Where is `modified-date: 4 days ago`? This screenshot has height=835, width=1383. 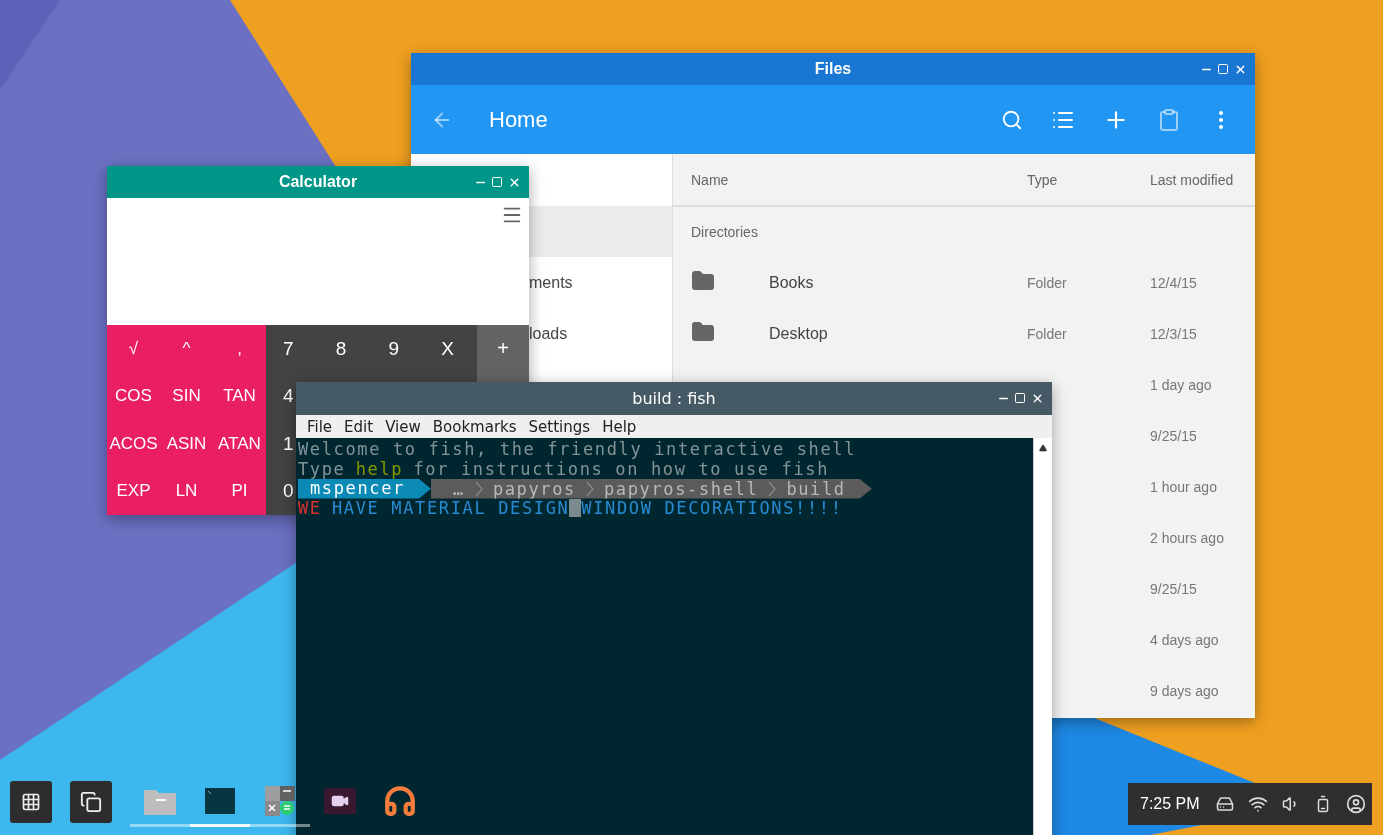 modified-date: 4 days ago is located at coordinates (1184, 639).